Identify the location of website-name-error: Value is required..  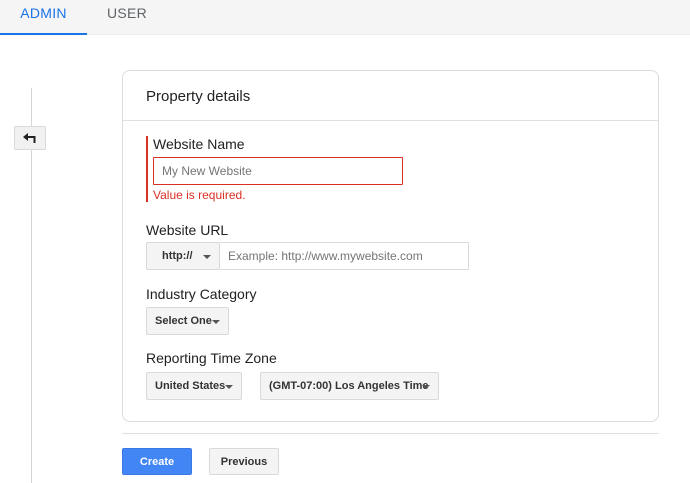
(199, 195).